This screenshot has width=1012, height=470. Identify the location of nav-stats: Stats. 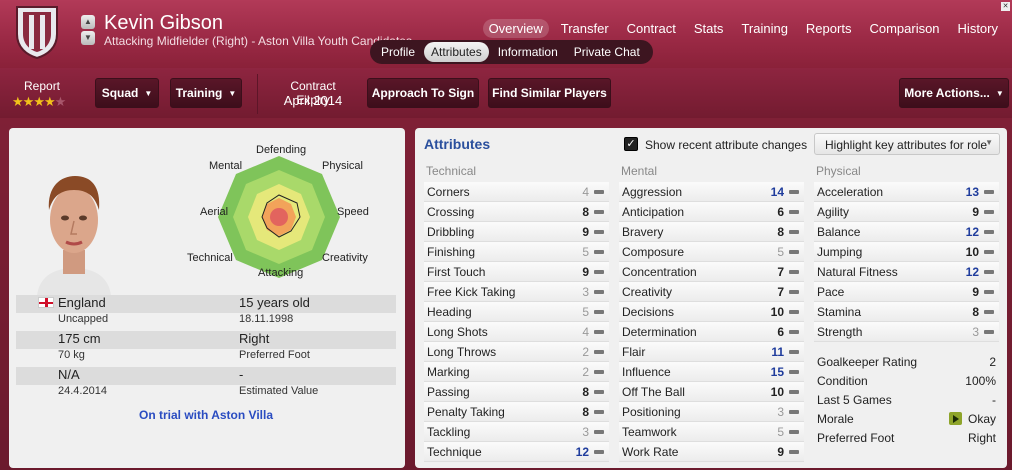
(709, 28).